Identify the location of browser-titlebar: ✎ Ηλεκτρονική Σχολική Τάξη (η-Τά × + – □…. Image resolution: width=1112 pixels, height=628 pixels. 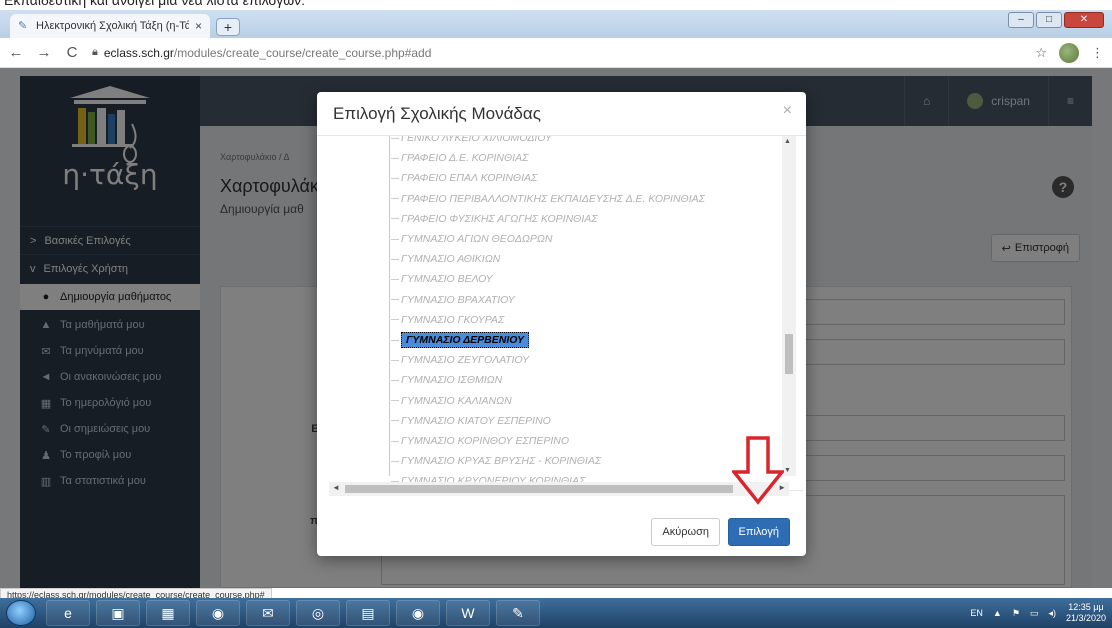
(556, 24).